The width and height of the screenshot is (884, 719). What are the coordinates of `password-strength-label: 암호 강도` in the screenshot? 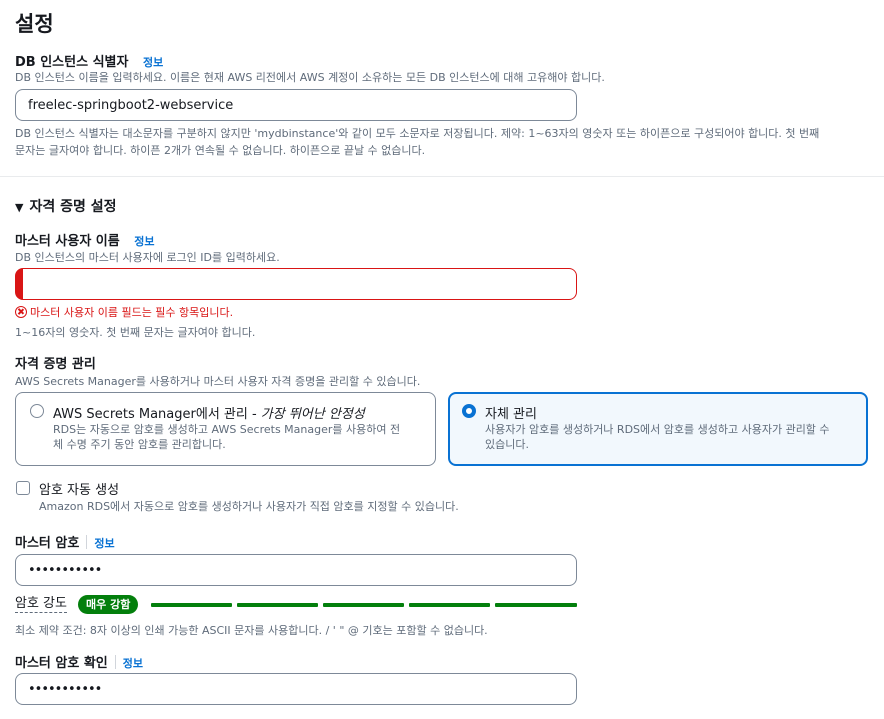 It's located at (41, 604).